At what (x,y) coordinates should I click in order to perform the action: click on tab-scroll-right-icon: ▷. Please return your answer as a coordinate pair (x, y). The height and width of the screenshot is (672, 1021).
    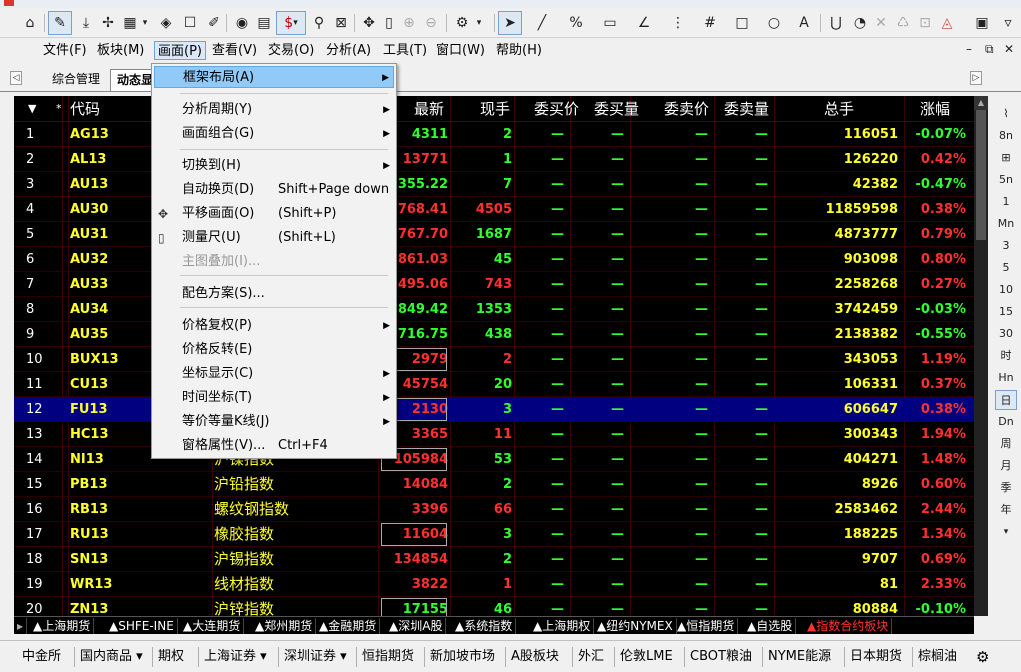
    Looking at the image, I should click on (976, 78).